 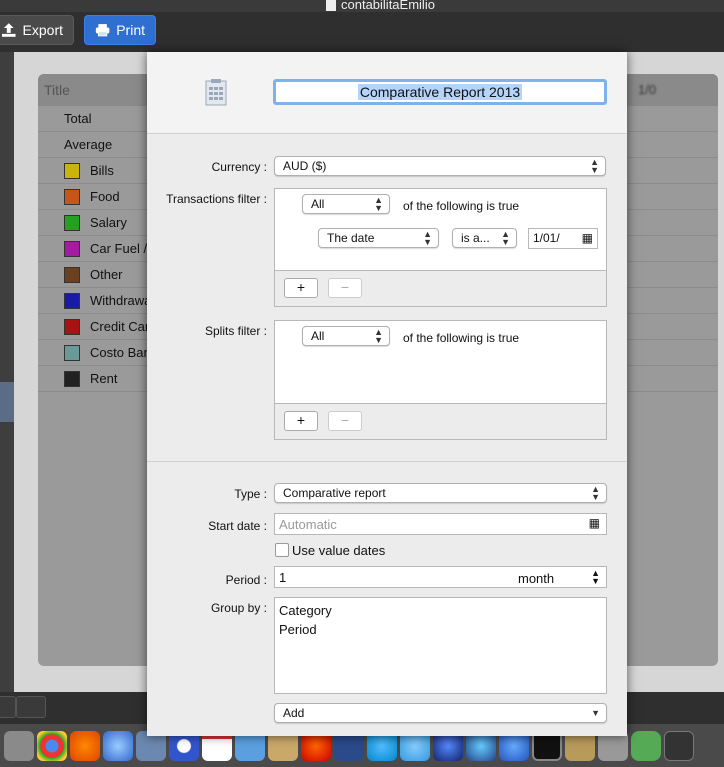 I want to click on row-label: Average, so click(x=88, y=144).